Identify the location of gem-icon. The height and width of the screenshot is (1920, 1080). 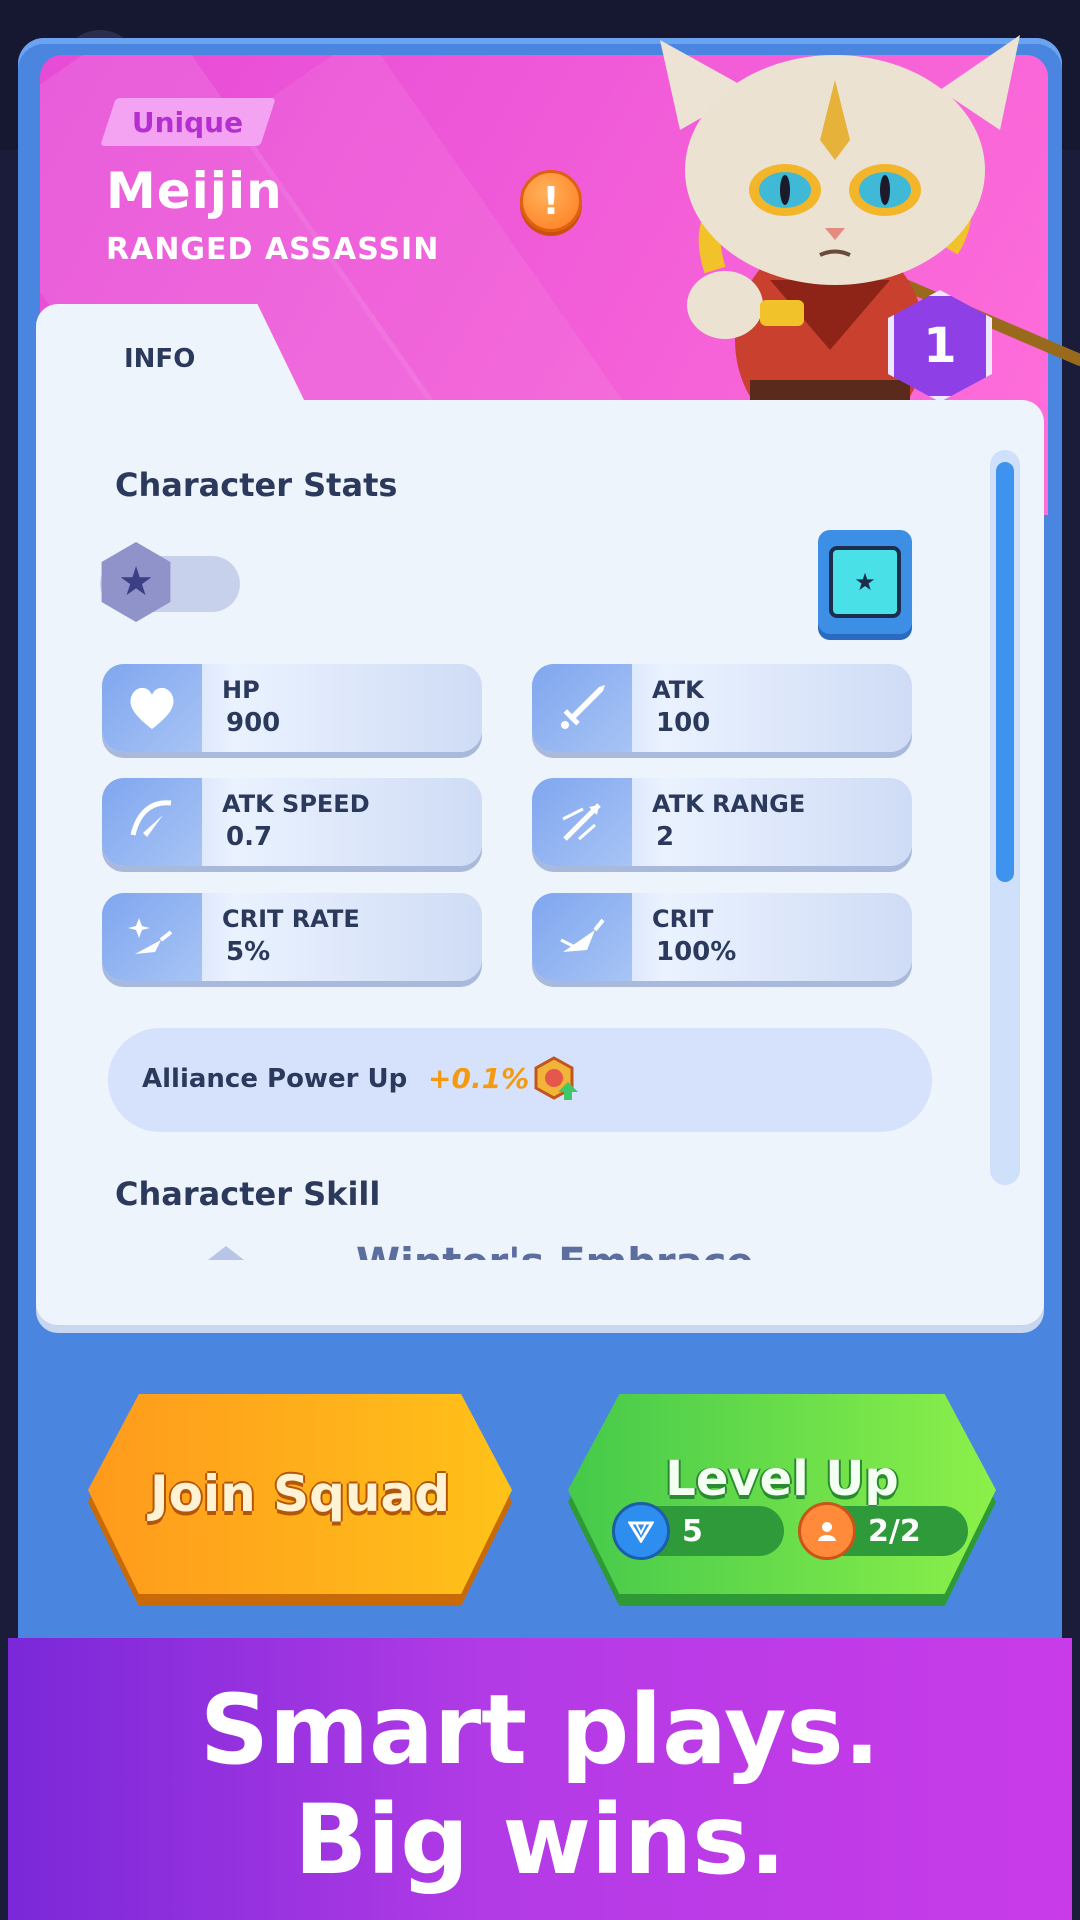
(641, 1531).